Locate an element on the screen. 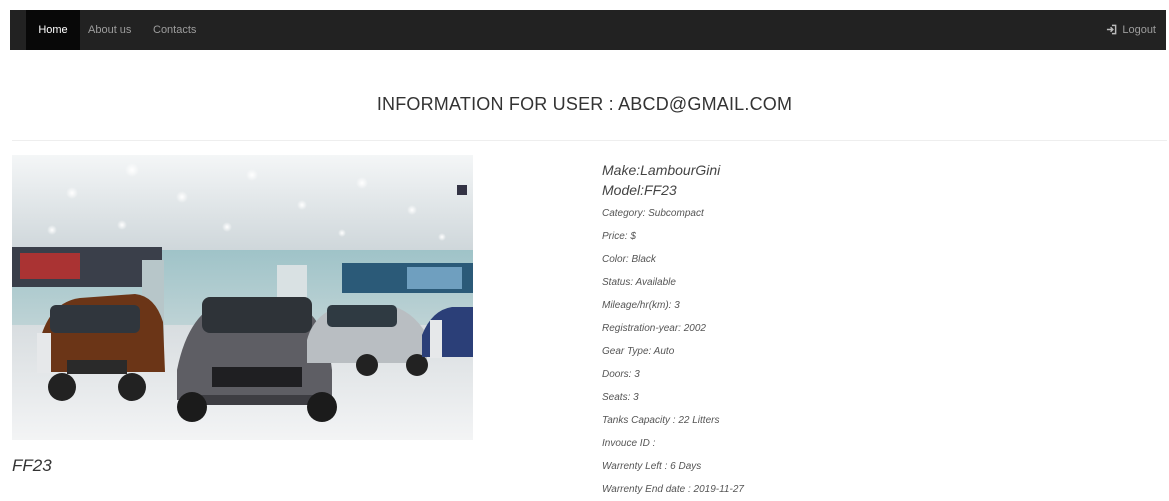  car-invoice-id: Invouce ID : is located at coordinates (629, 443).